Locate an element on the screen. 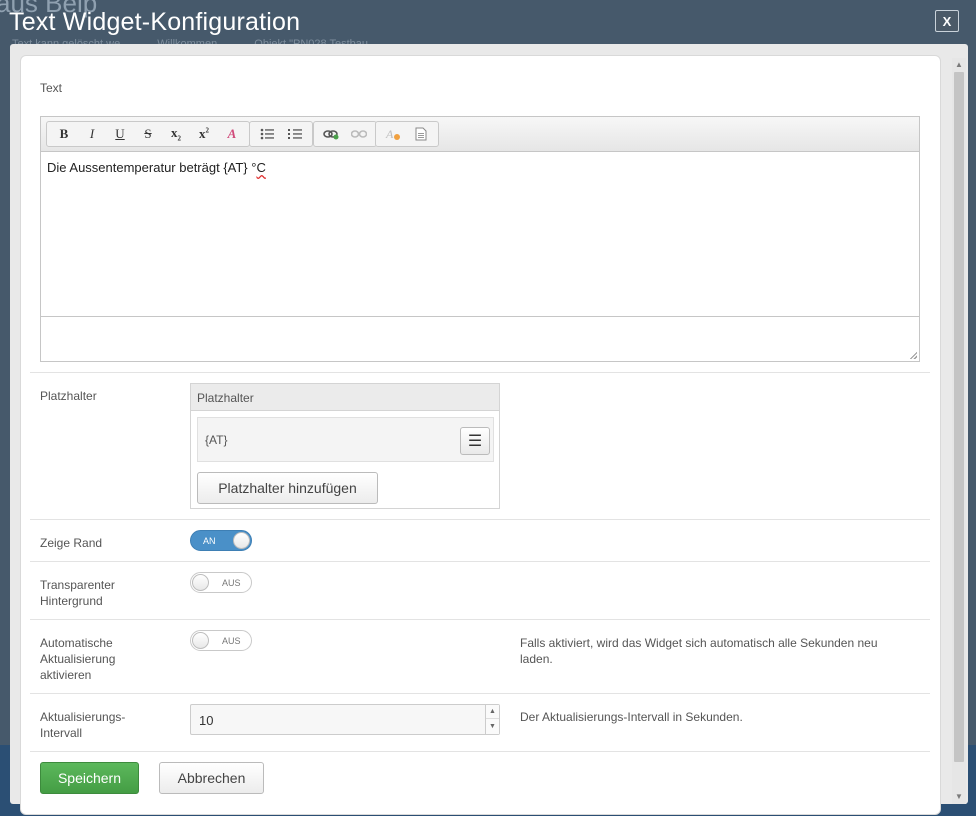 Image resolution: width=976 pixels, height=816 pixels. document-icon is located at coordinates (421, 134).